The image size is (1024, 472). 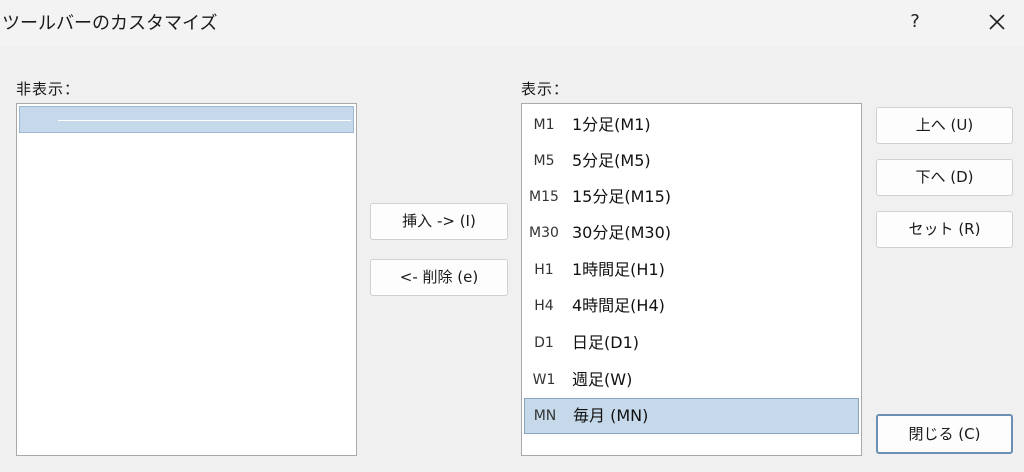 What do you see at coordinates (691, 197) in the screenshot?
I see `list-item: M15 15分足(M15)` at bounding box center [691, 197].